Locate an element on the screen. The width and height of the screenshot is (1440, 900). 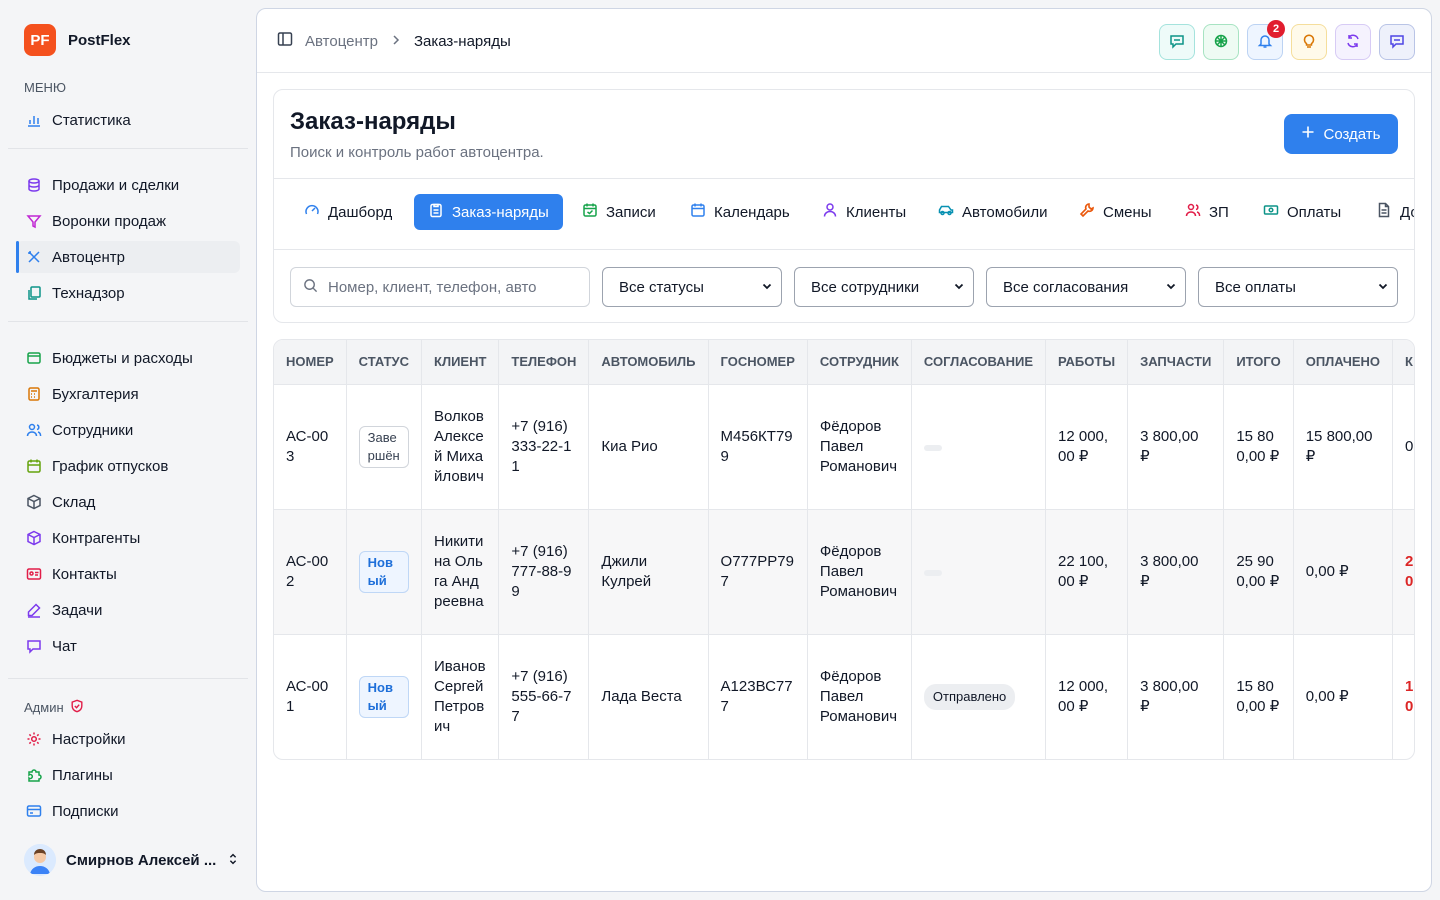
funnel-icon is located at coordinates (34, 221).